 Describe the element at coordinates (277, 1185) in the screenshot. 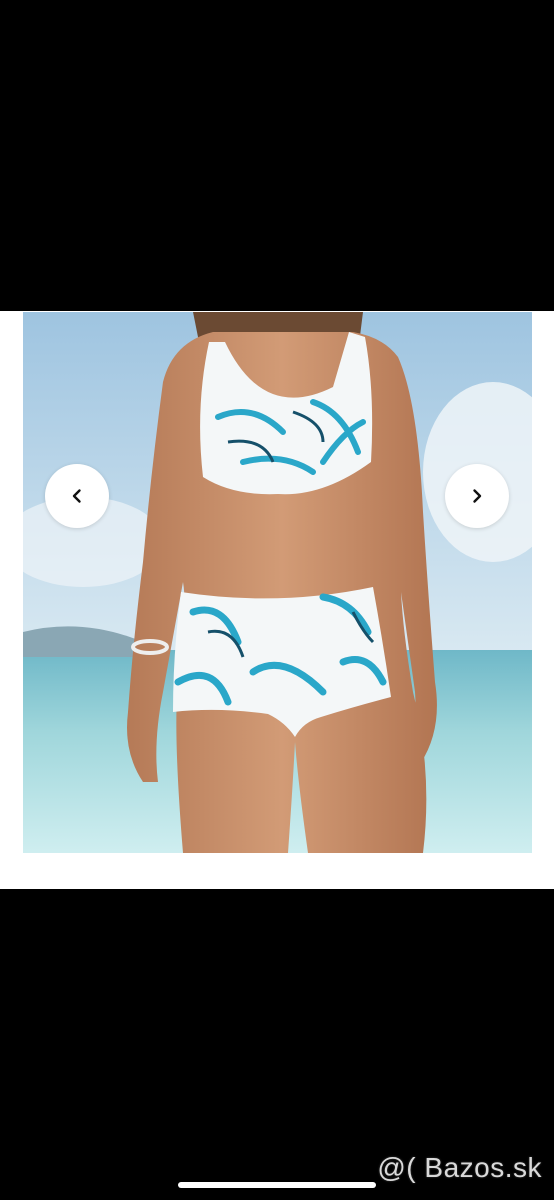

I see `home-indicator` at that location.